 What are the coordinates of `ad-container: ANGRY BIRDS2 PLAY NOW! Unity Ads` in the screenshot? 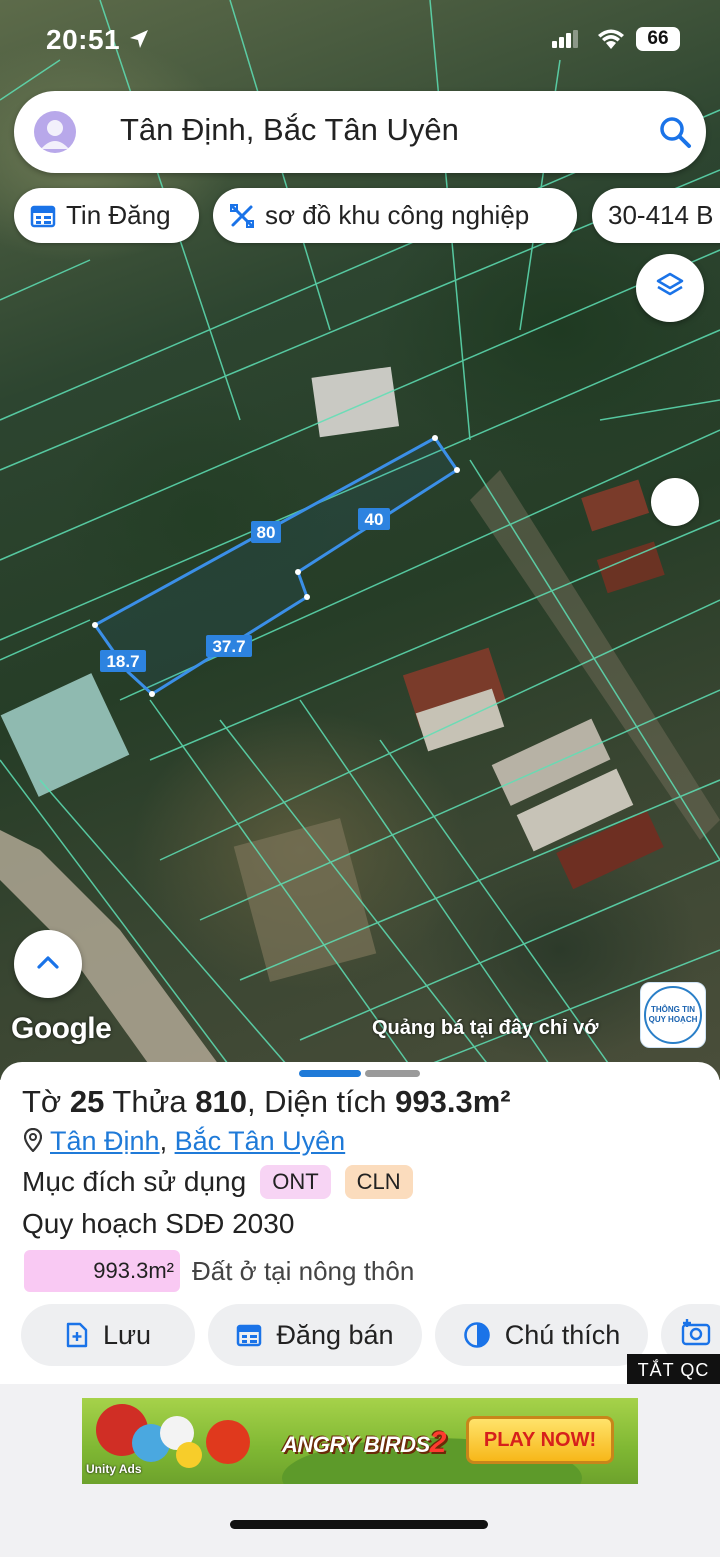 It's located at (360, 1470).